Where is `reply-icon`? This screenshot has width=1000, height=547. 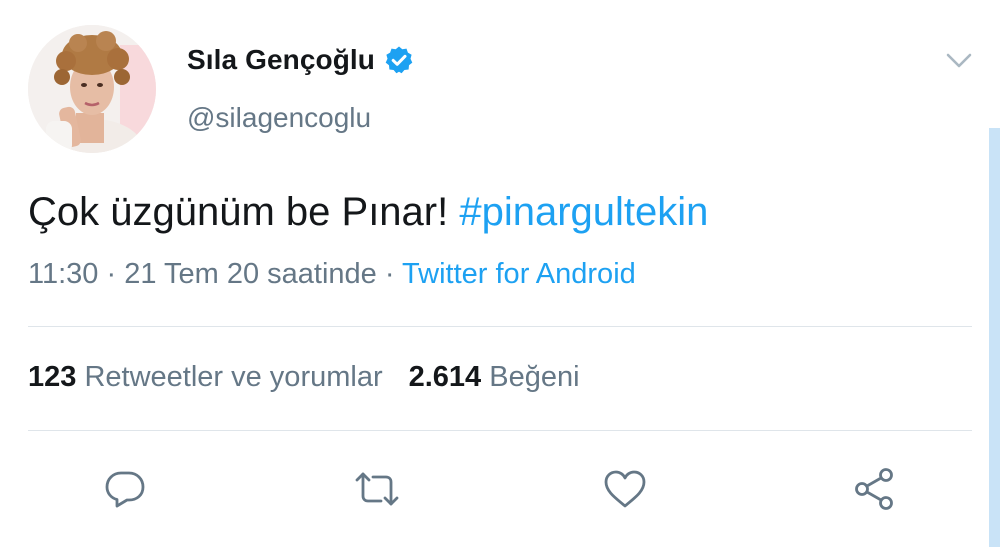
reply-icon is located at coordinates (125, 489).